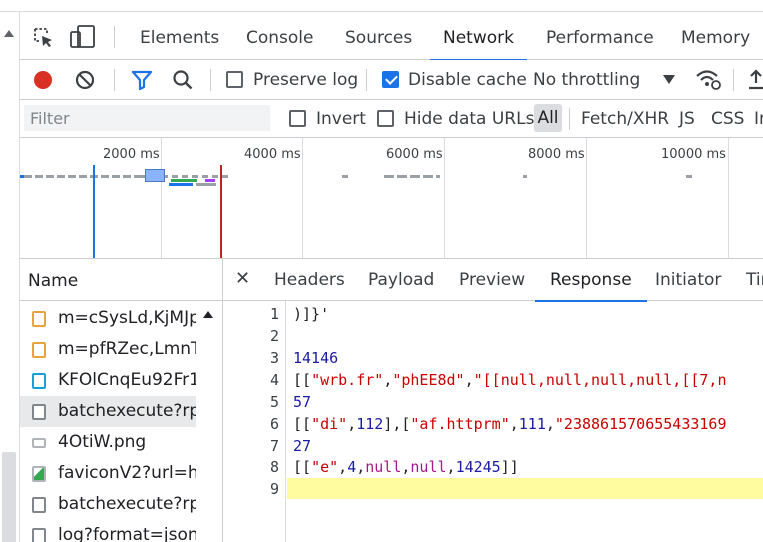 The width and height of the screenshot is (763, 542). Describe the element at coordinates (121, 280) in the screenshot. I see `name-column-header: Name` at that location.